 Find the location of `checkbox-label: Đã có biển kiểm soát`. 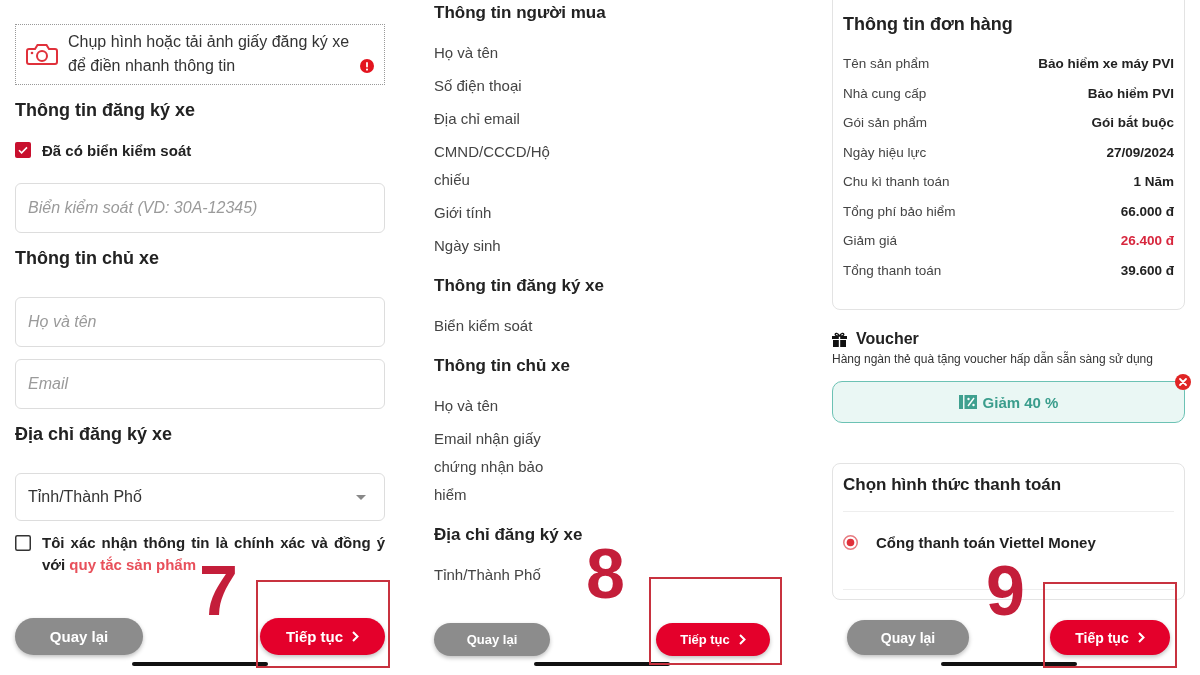

checkbox-label: Đã có biển kiểm soát is located at coordinates (117, 150).